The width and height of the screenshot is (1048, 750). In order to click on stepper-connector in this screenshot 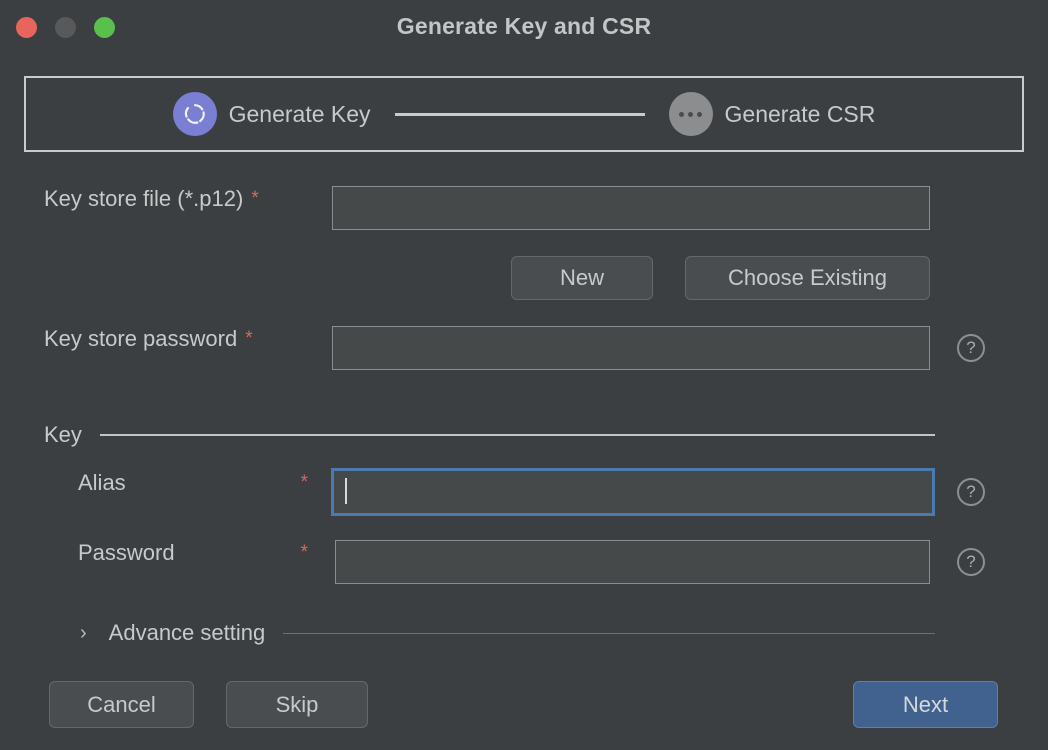, I will do `click(519, 114)`.